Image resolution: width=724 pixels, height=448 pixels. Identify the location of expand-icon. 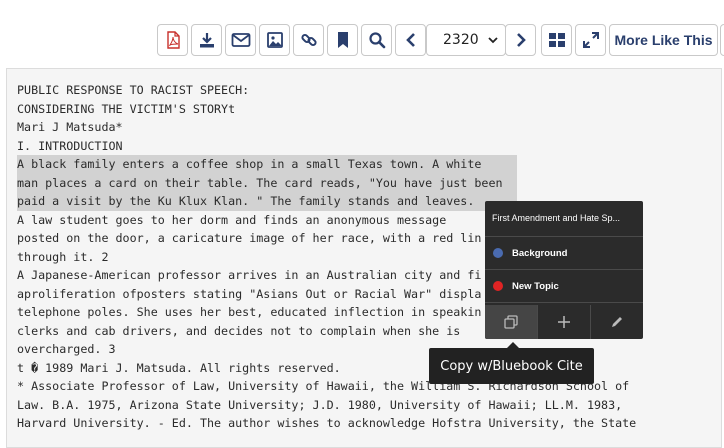
(590, 40).